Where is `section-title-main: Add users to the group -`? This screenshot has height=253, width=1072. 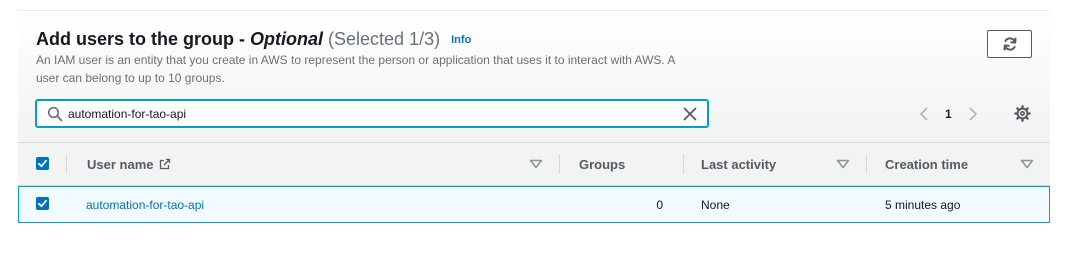
section-title-main: Add users to the group - is located at coordinates (143, 39).